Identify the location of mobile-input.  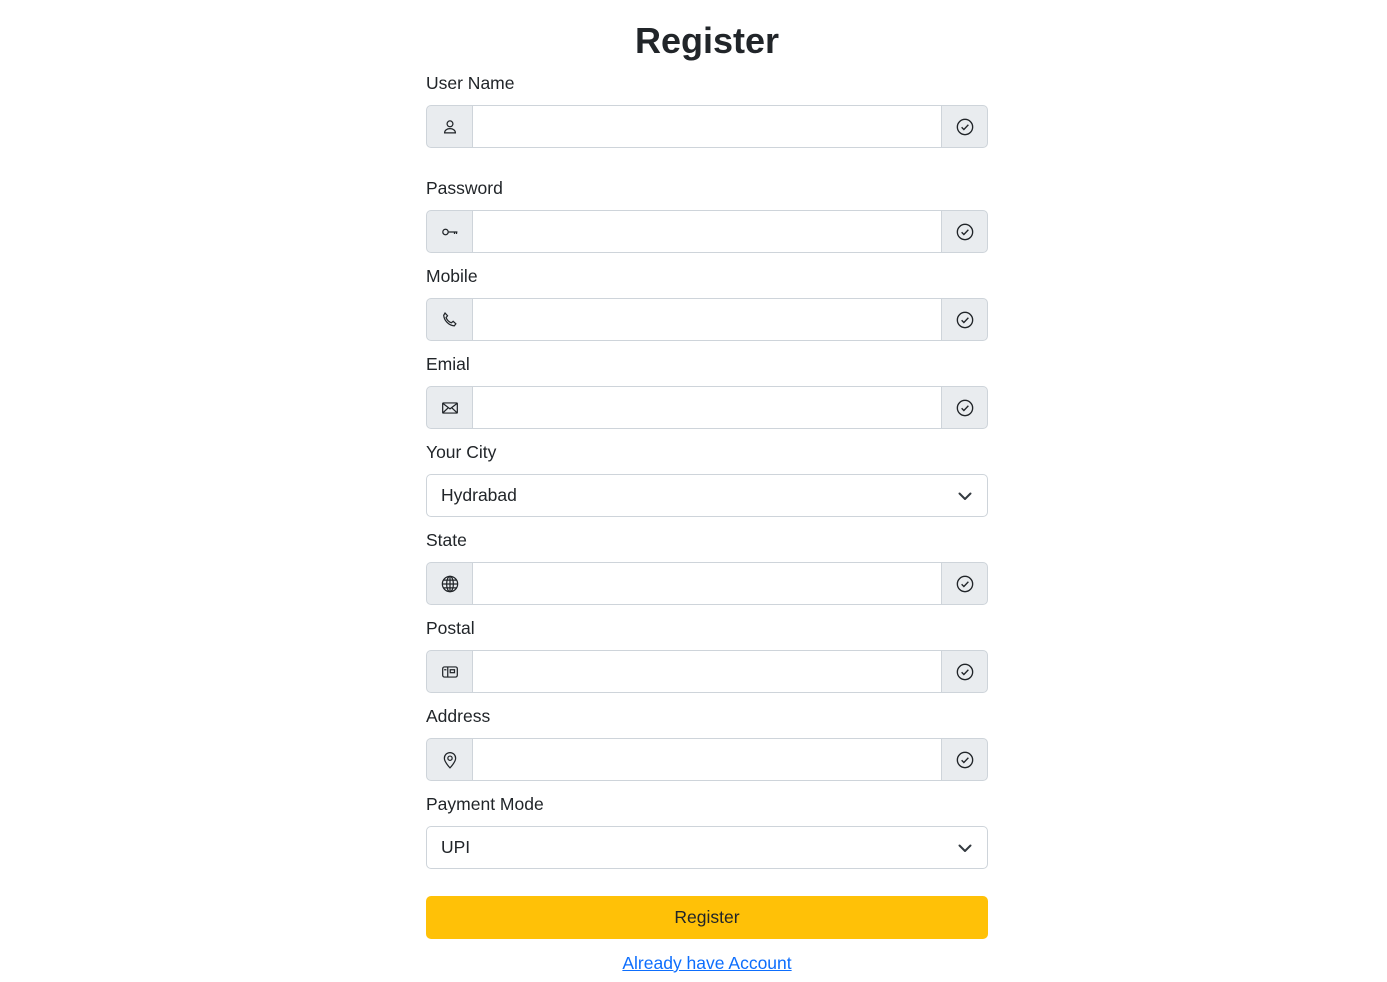
(707, 319).